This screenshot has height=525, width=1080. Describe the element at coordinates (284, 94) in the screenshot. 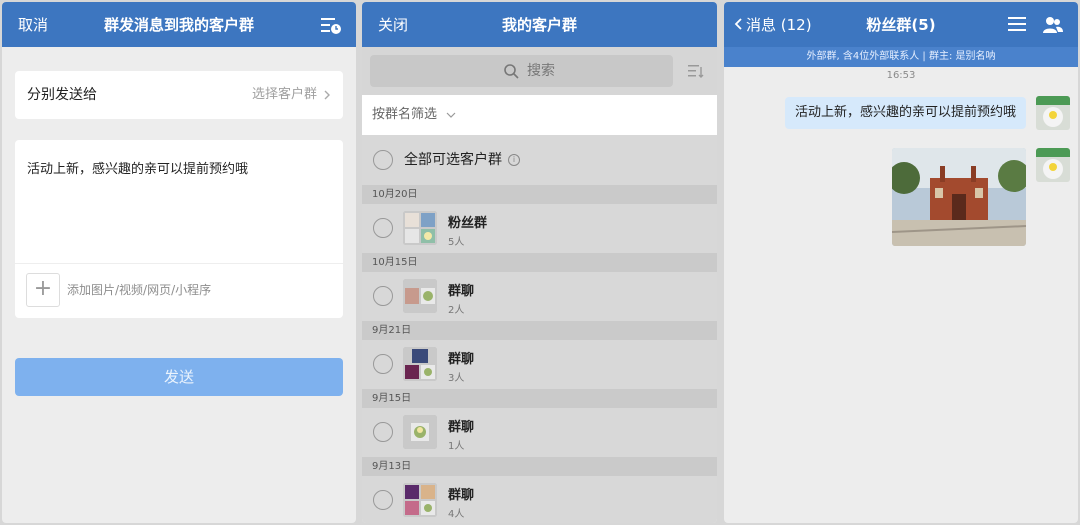

I see `recipient-placeholder: 选择客户群` at that location.